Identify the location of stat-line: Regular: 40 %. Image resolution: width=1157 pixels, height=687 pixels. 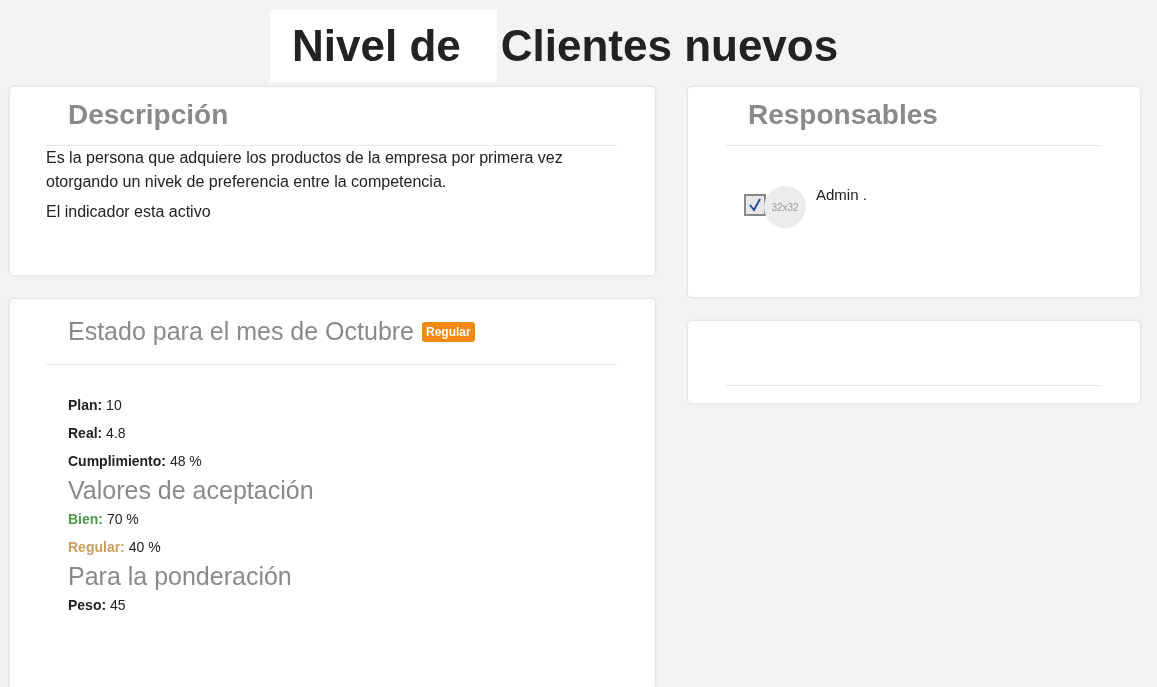
(115, 547).